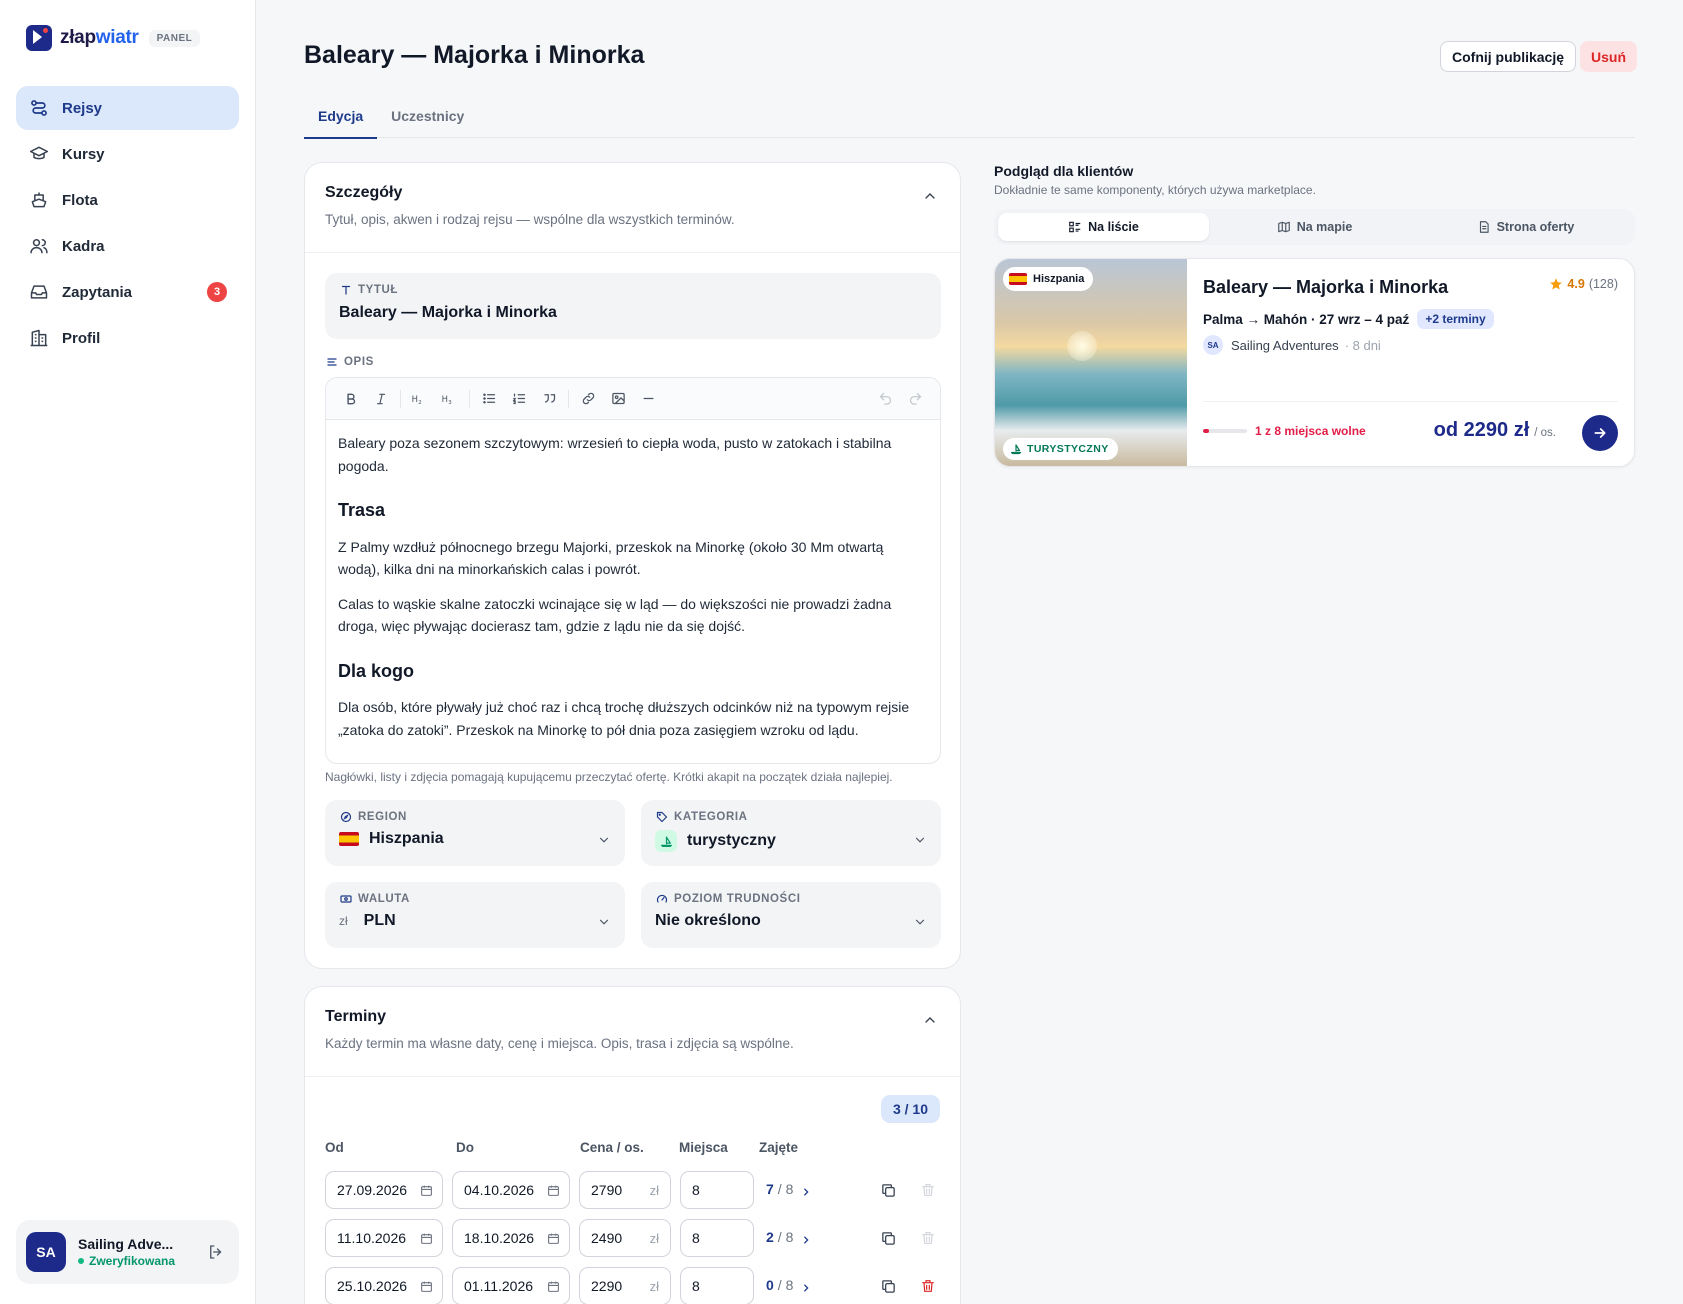 The image size is (1683, 1304). Describe the element at coordinates (83, 154) in the screenshot. I see `nav-label: Kursy` at that location.